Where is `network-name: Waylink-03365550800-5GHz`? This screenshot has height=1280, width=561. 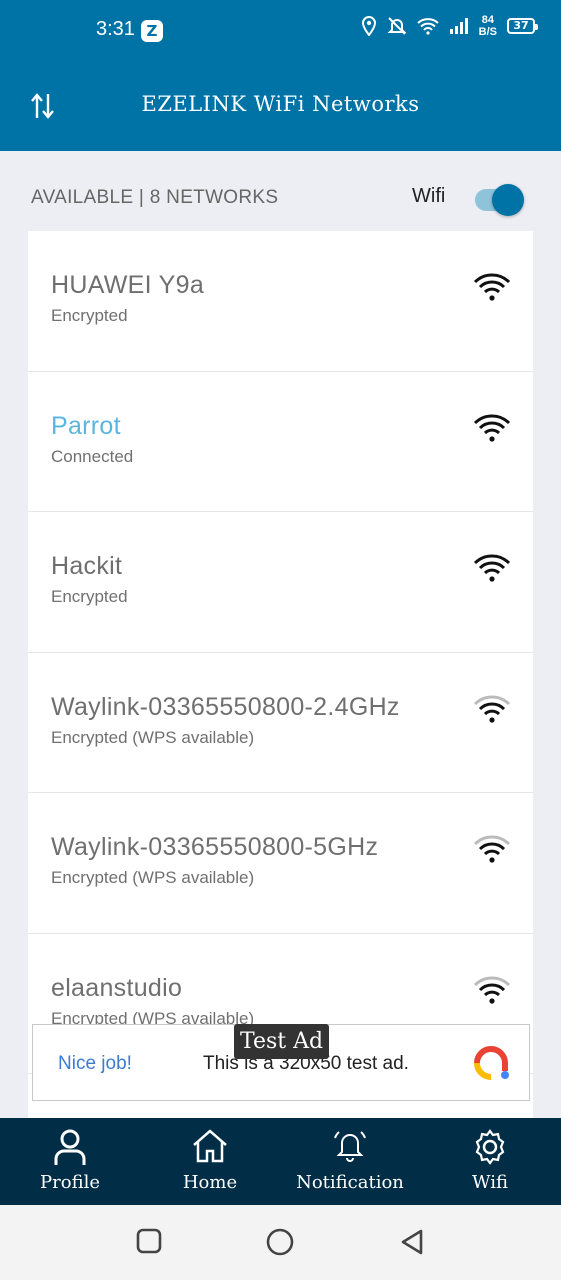
network-name: Waylink-03365550800-5GHz is located at coordinates (215, 847).